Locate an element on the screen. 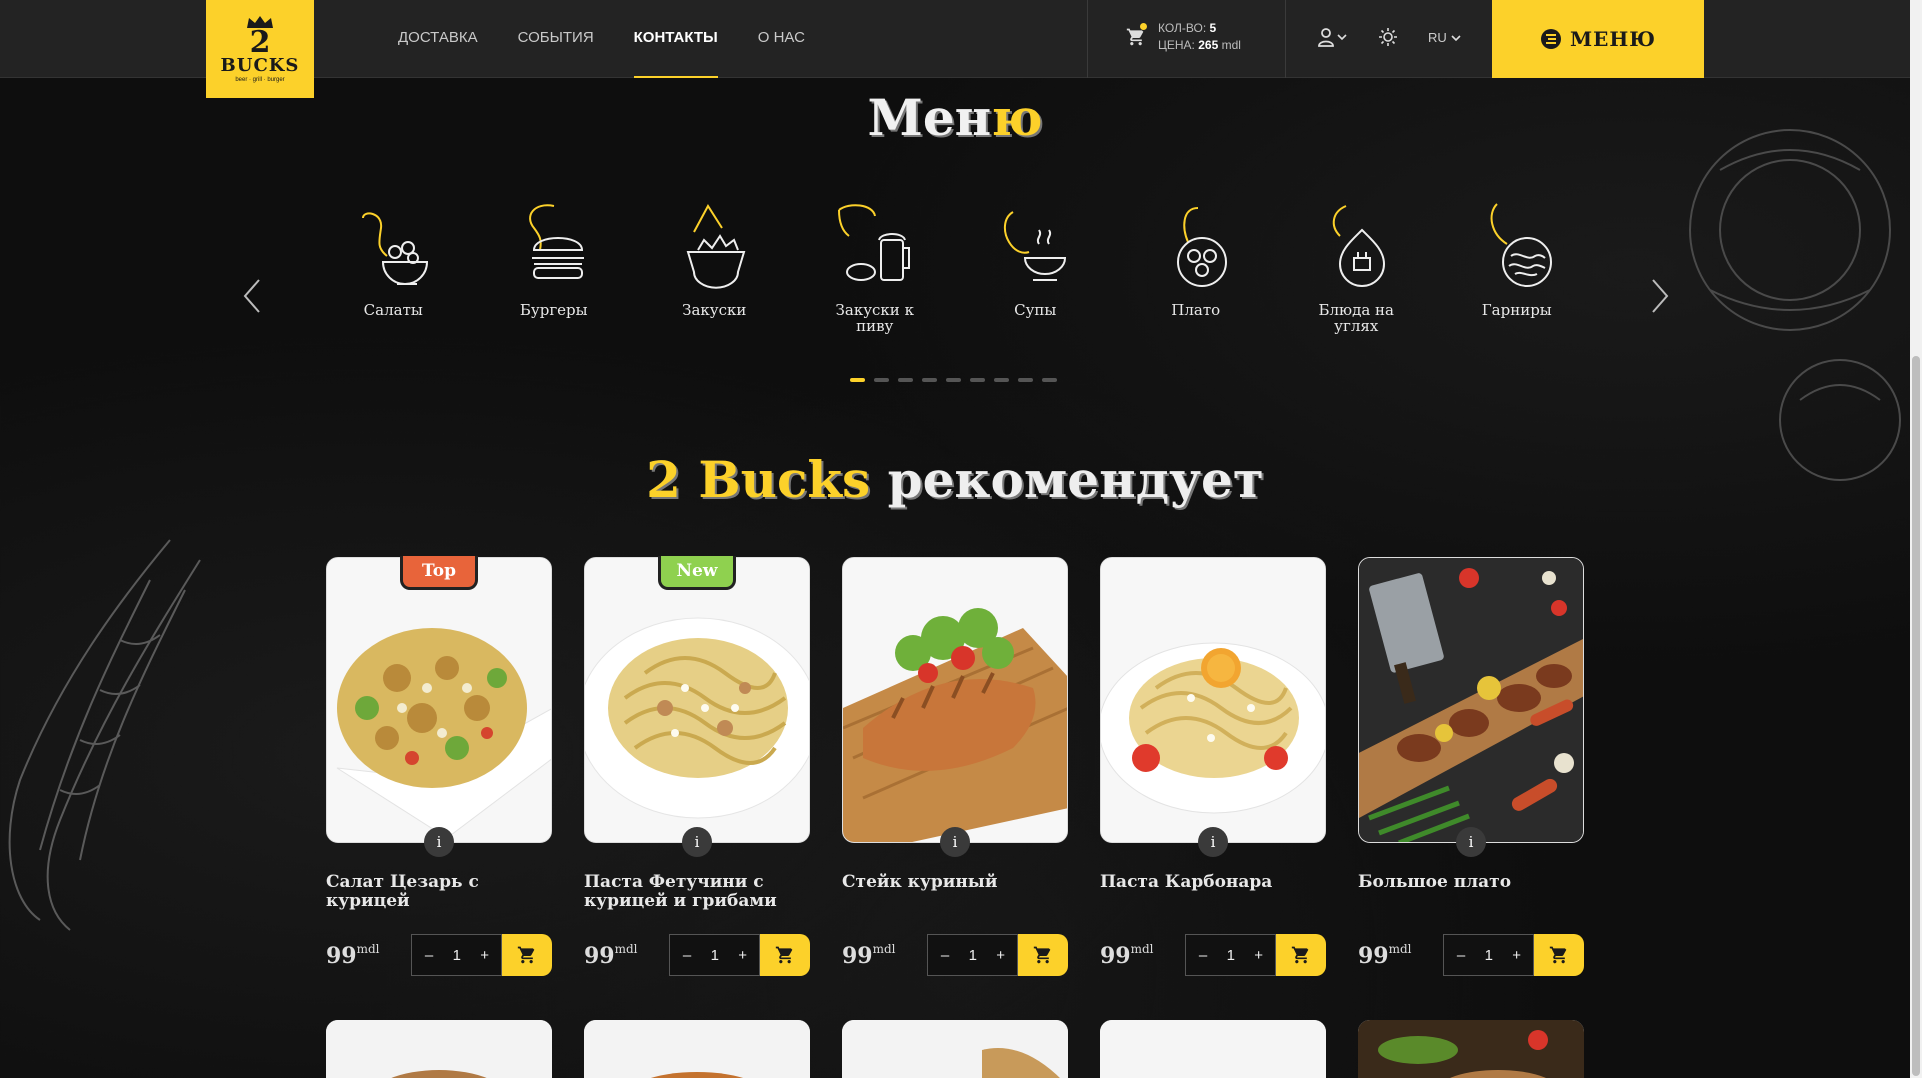 The width and height of the screenshot is (1922, 1078). big-plato-photo is located at coordinates (1471, 700).